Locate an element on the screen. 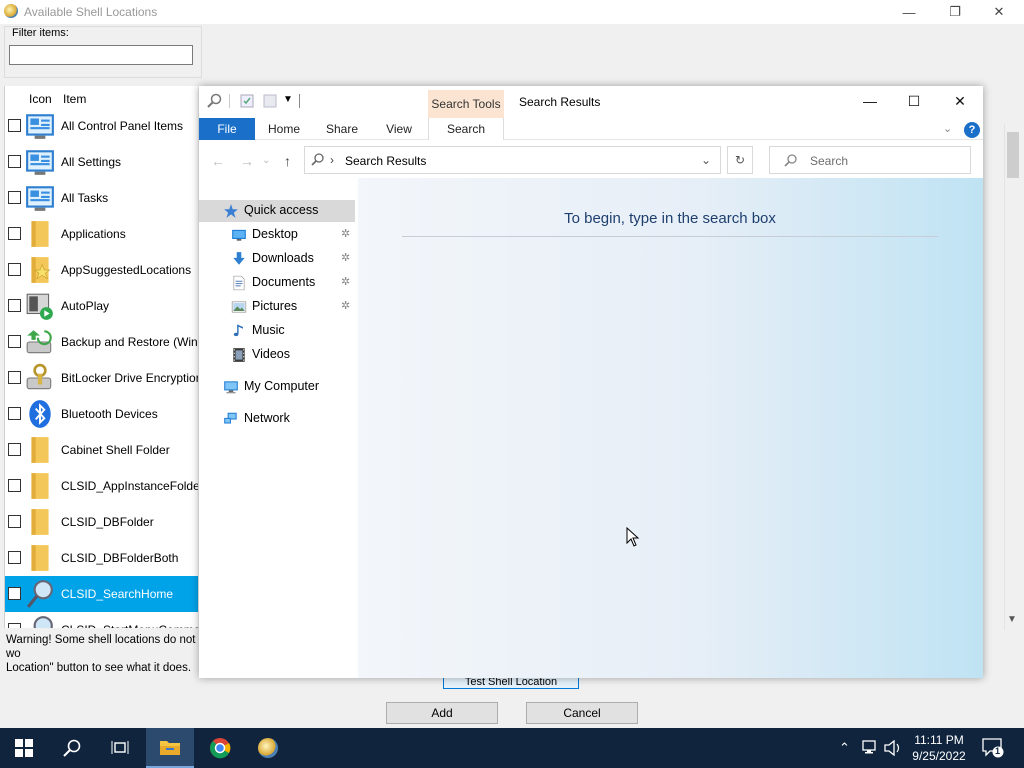  nav-item-downloads: Downloads ✲ is located at coordinates (277, 259).